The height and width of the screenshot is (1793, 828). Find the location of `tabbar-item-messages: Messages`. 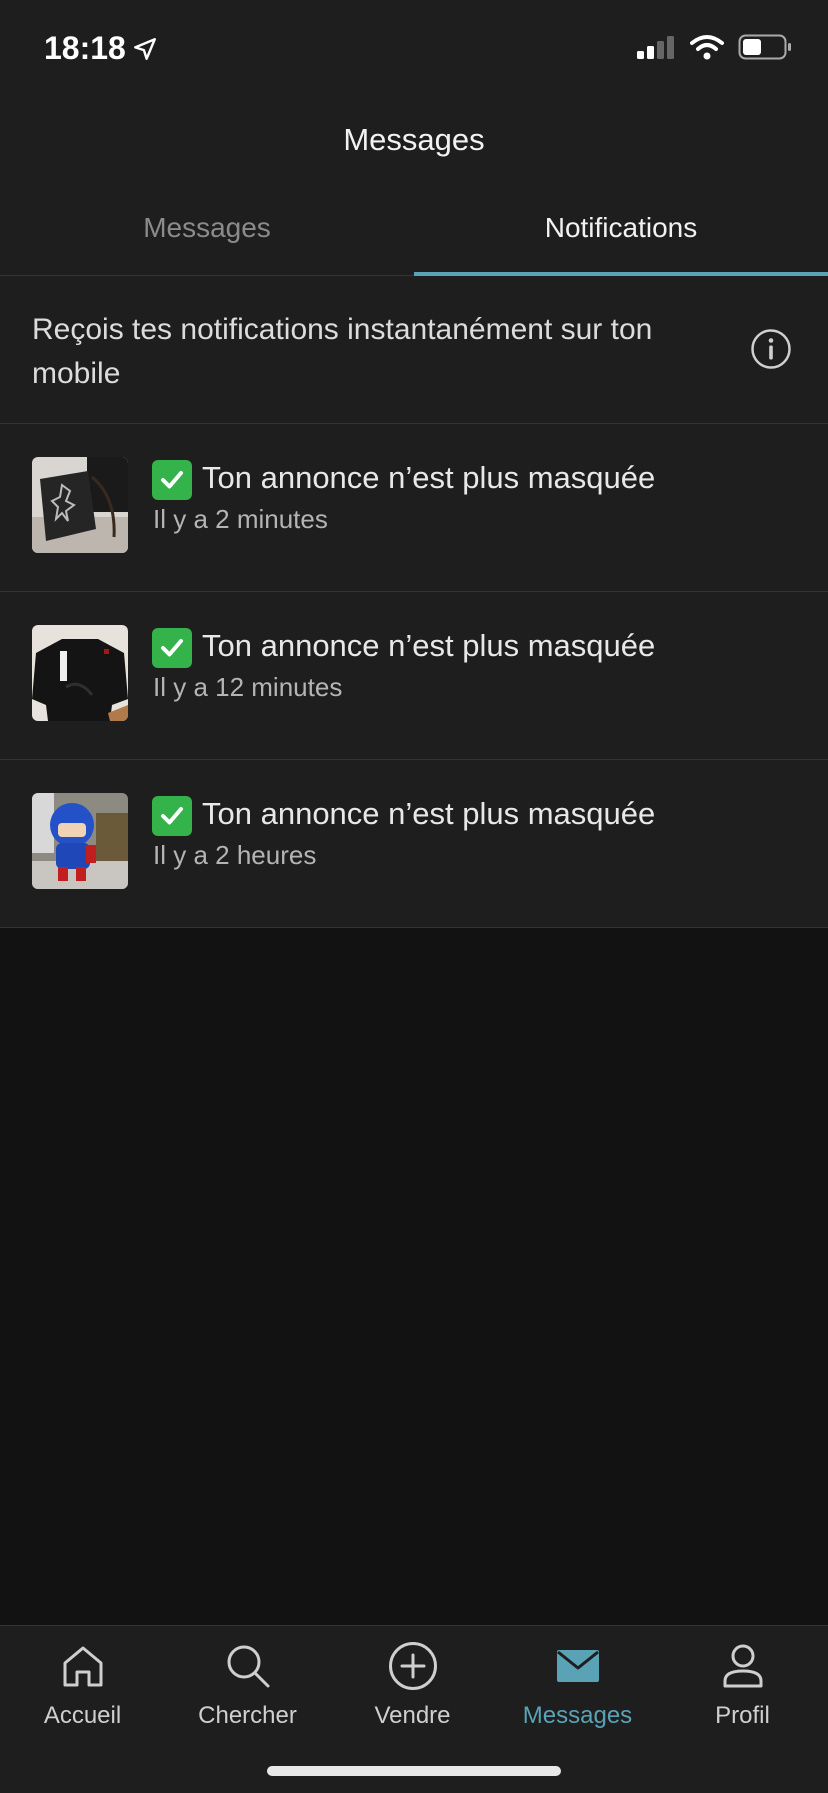

tabbar-item-messages: Messages is located at coordinates (577, 1685).